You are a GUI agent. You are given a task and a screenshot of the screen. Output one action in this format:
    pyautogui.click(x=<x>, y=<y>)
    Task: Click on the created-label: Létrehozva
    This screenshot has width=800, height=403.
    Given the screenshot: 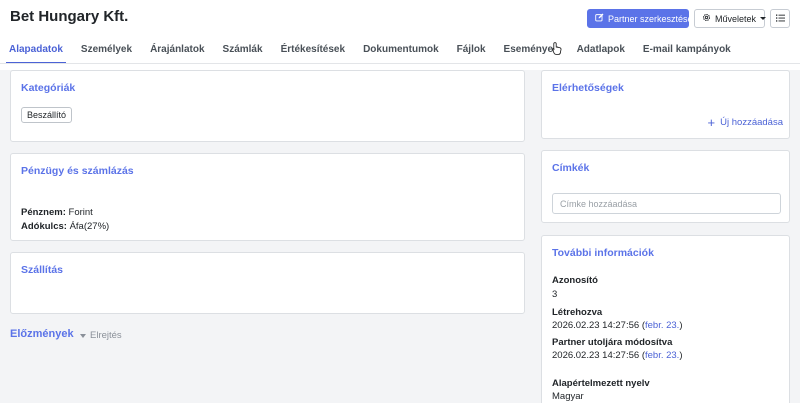 What is the action you would take?
    pyautogui.click(x=577, y=312)
    